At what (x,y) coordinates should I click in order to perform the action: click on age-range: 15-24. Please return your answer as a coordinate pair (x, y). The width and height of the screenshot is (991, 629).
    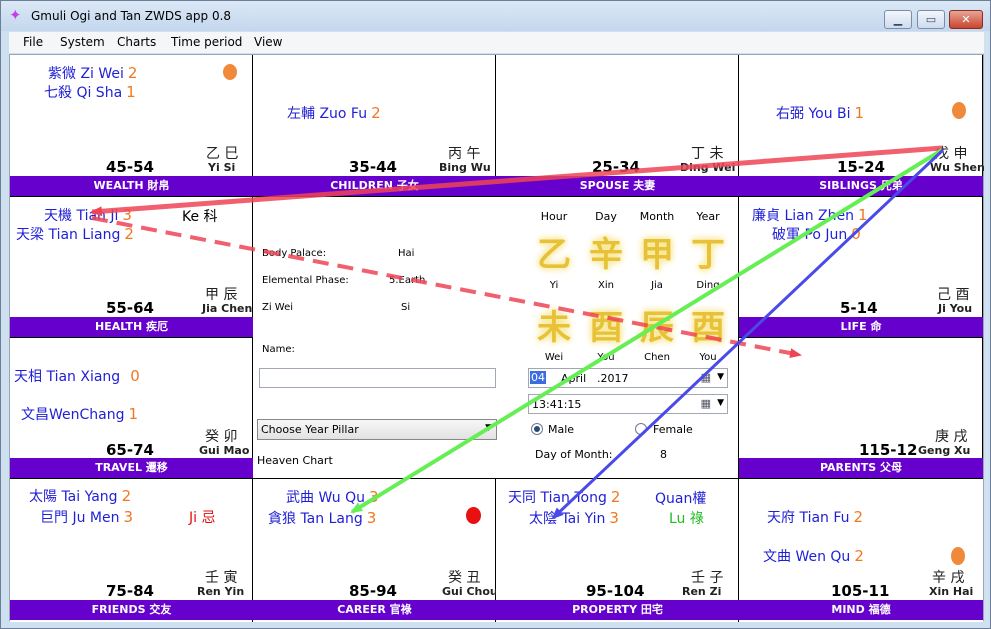
    Looking at the image, I should click on (861, 167).